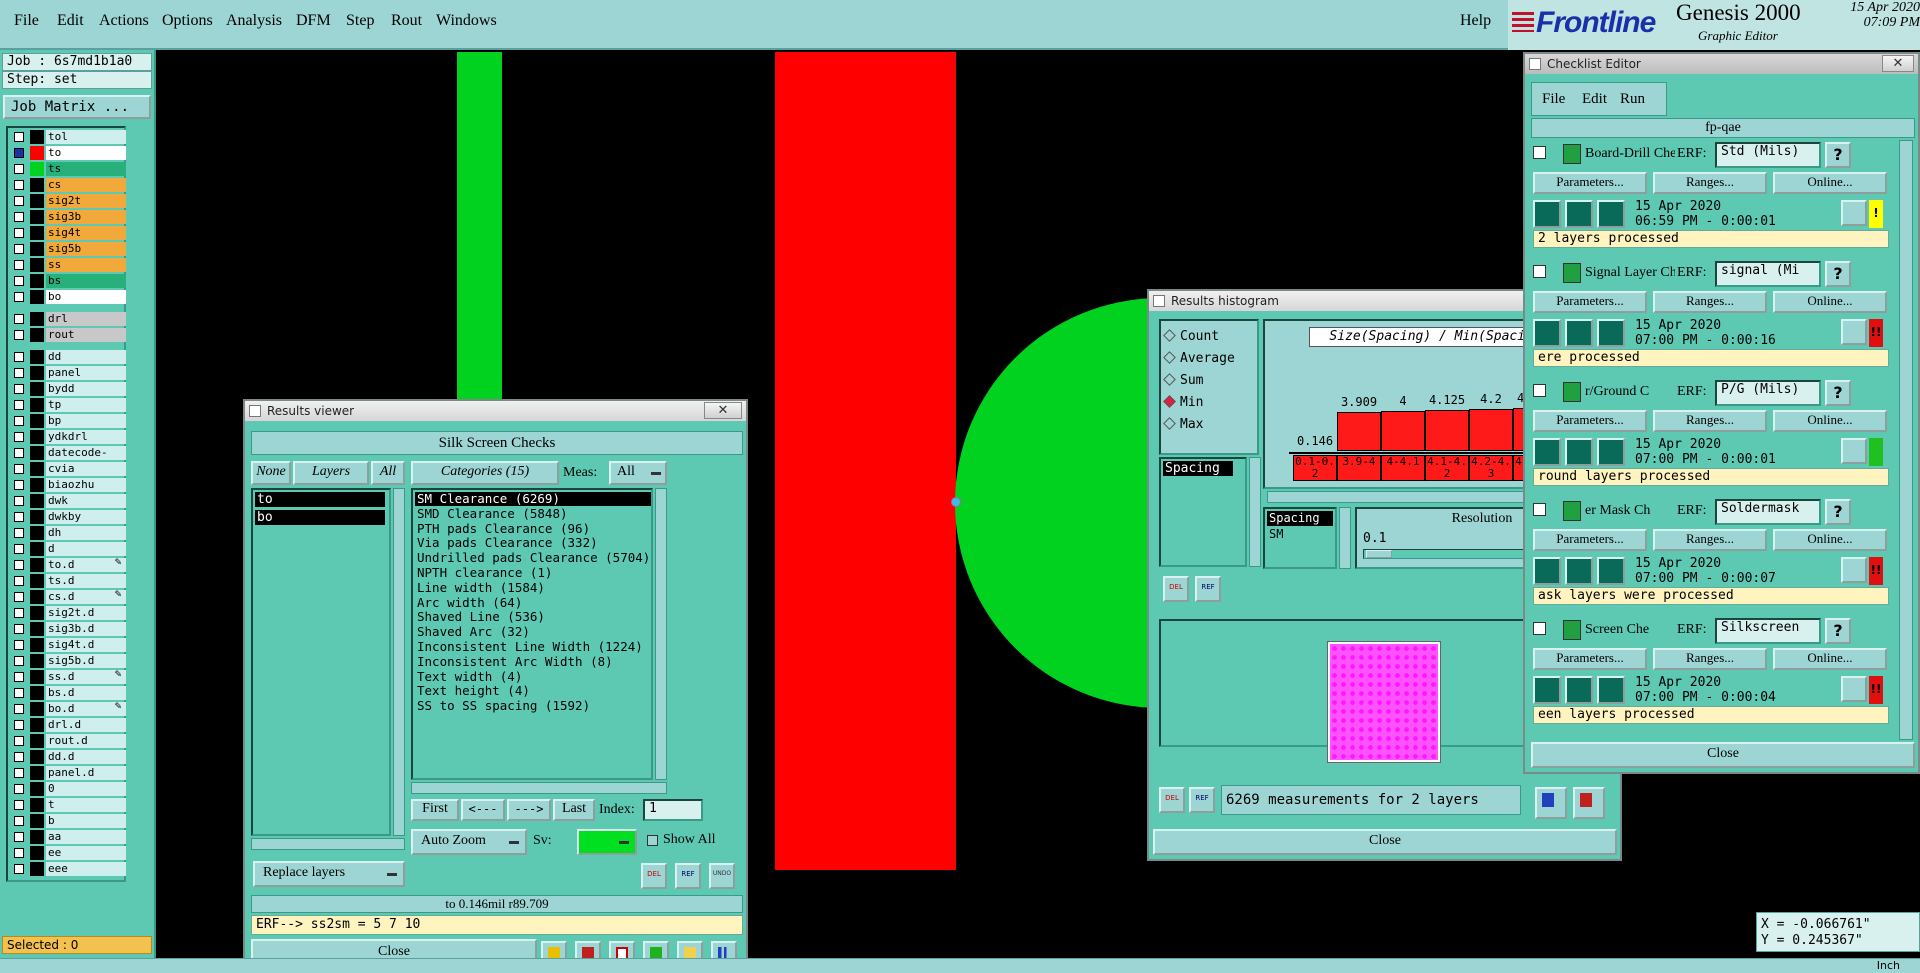 Image resolution: width=1920 pixels, height=973 pixels. Describe the element at coordinates (86, 153) in the screenshot. I see `layer-name: to` at that location.